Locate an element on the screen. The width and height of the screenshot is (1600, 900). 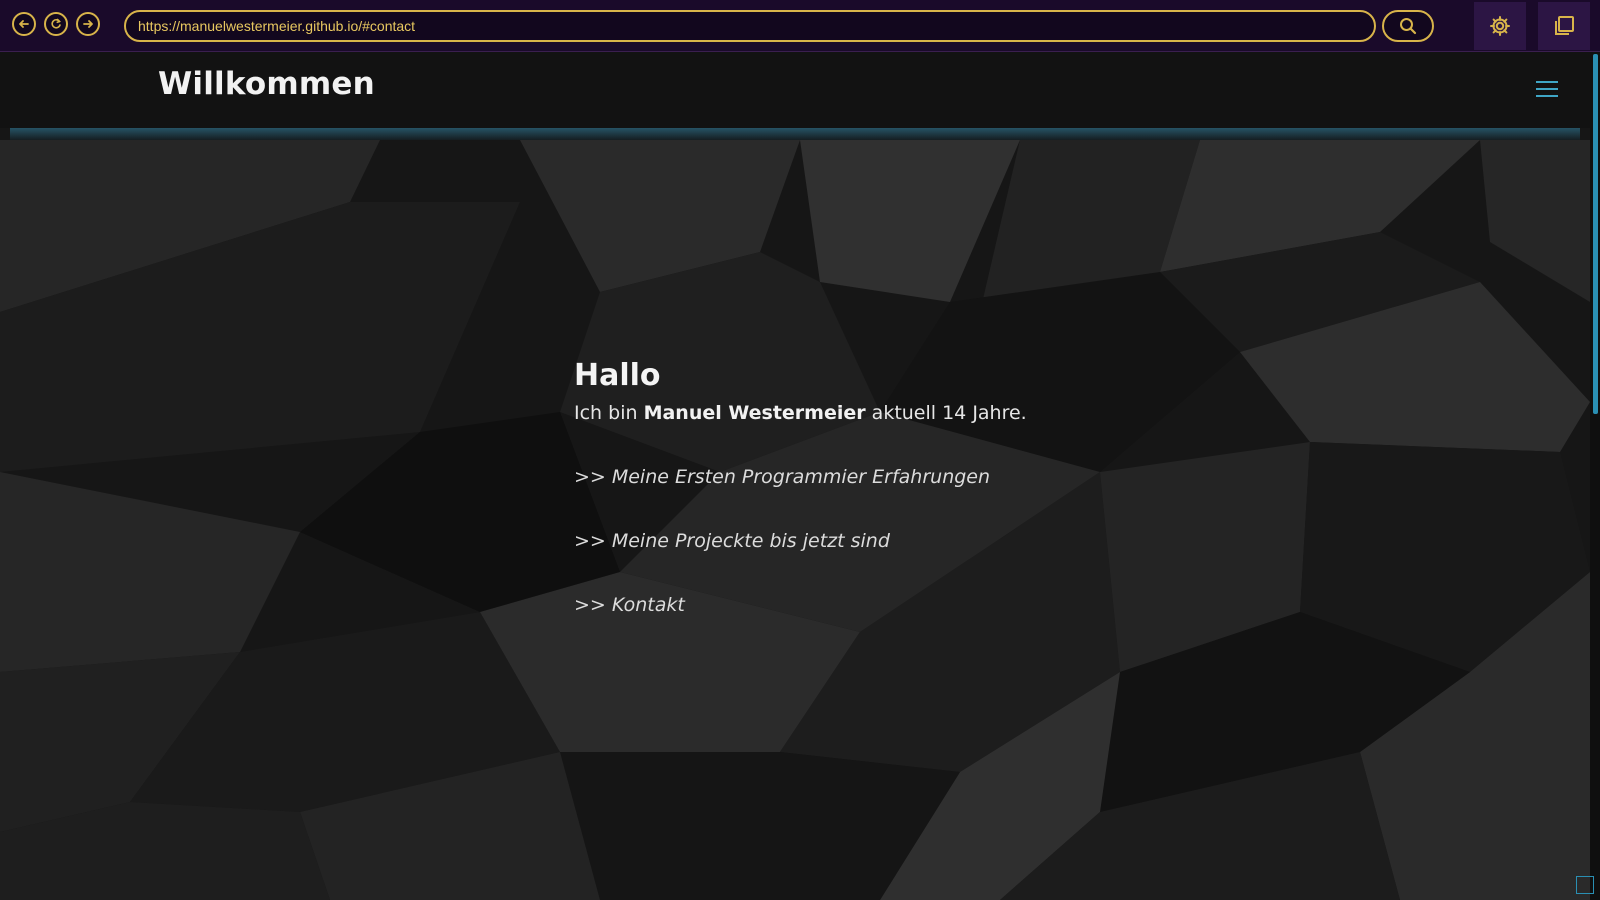
reload-button is located at coordinates (56, 24).